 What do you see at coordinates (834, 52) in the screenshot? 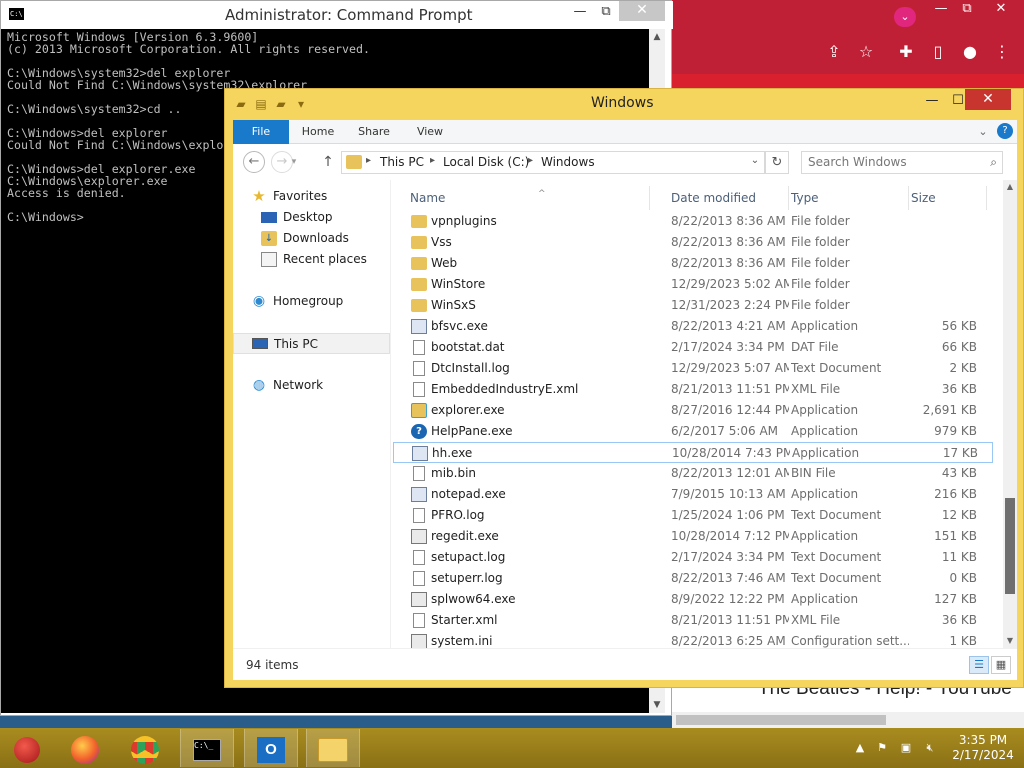
I see `share-icon: ⇪` at bounding box center [834, 52].